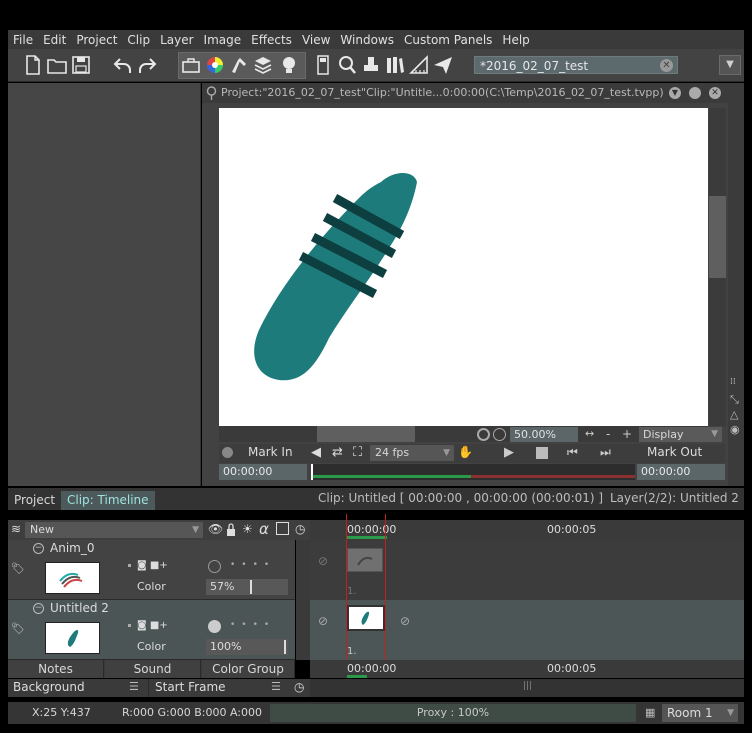 This screenshot has height=733, width=752. What do you see at coordinates (56, 669) in the screenshot?
I see `notes-tab: Notes` at bounding box center [56, 669].